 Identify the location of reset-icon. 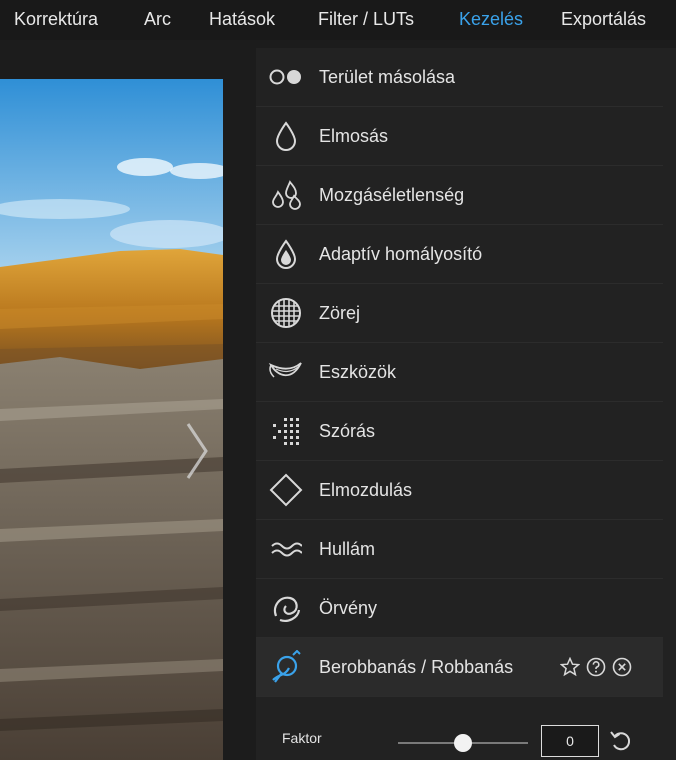
(621, 741).